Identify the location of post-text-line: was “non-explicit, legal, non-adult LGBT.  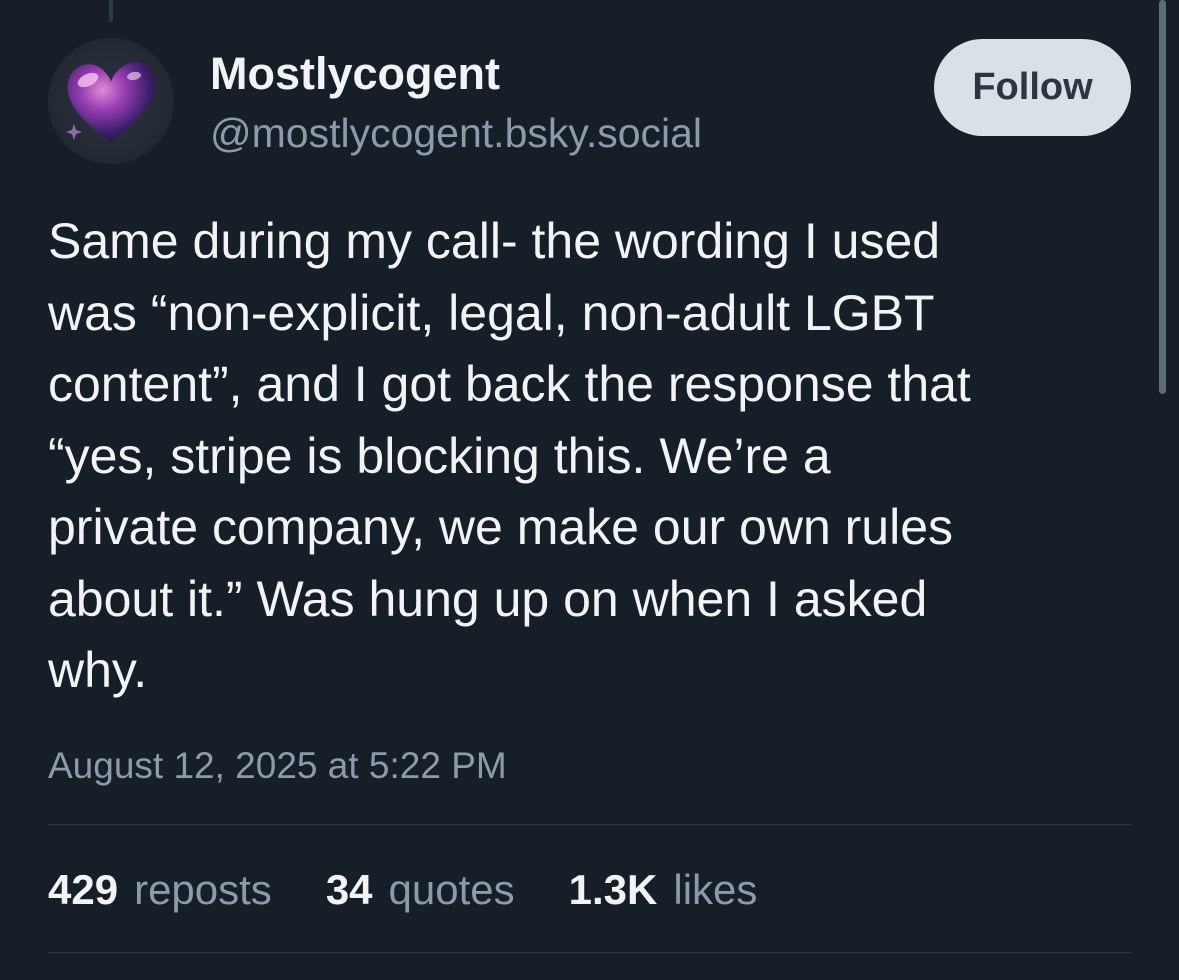
(491, 312).